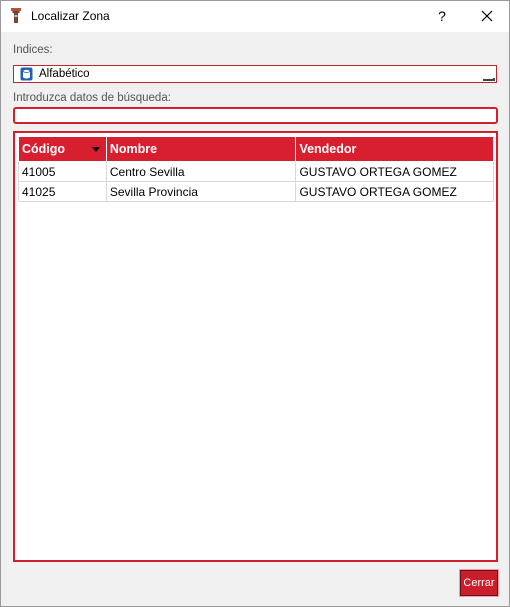  Describe the element at coordinates (44, 149) in the screenshot. I see `column-header-label: Código` at that location.